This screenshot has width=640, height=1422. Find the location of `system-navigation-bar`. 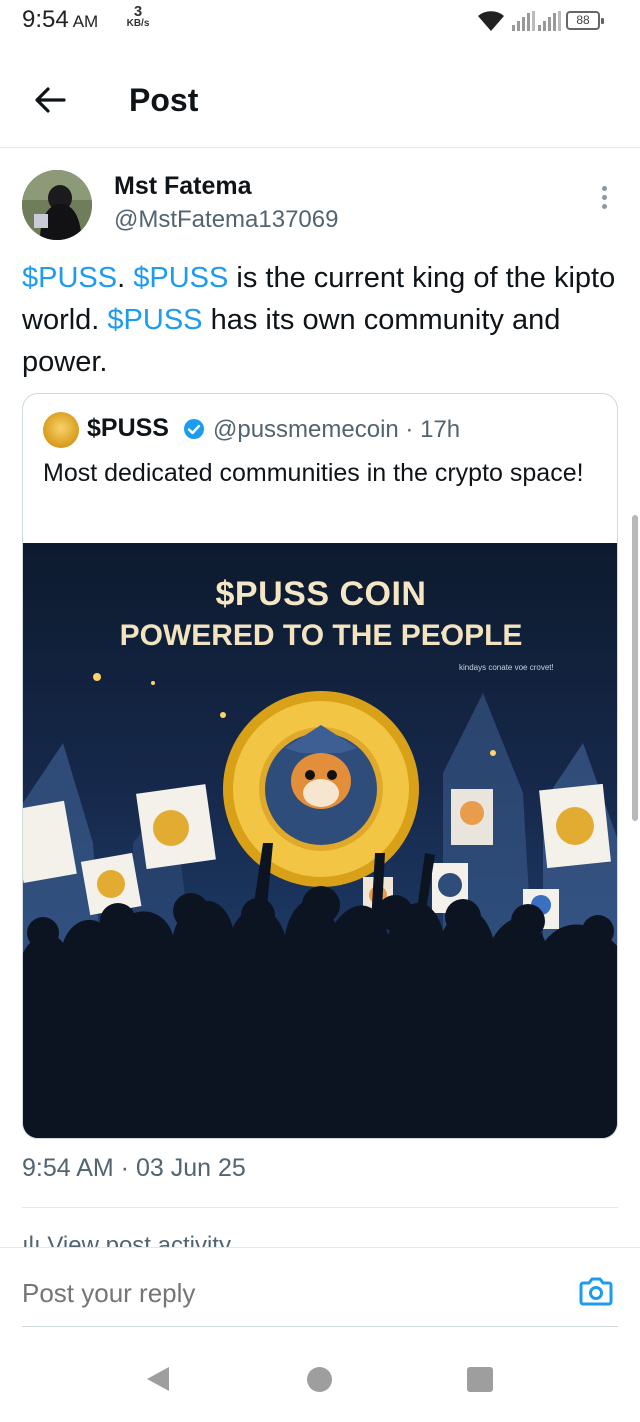

system-navigation-bar is located at coordinates (320, 1381).